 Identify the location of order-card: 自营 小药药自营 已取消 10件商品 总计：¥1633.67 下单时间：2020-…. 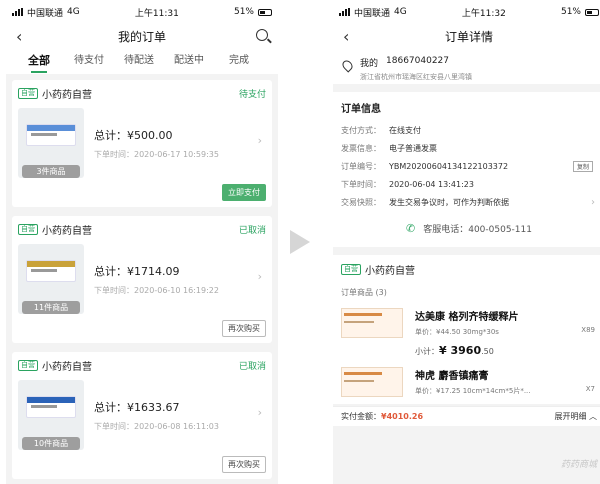
(142, 415).